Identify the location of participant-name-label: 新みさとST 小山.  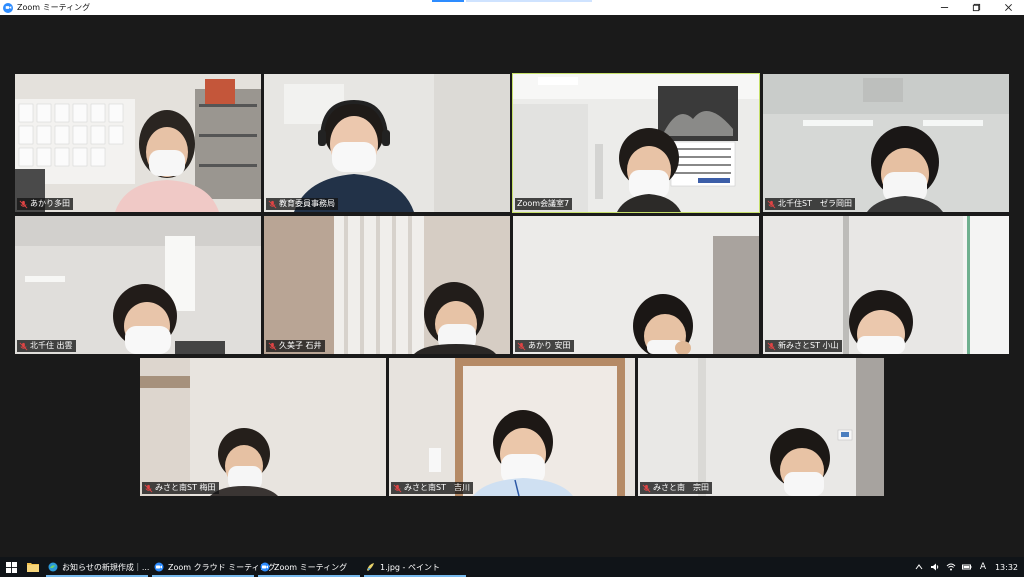
(803, 346).